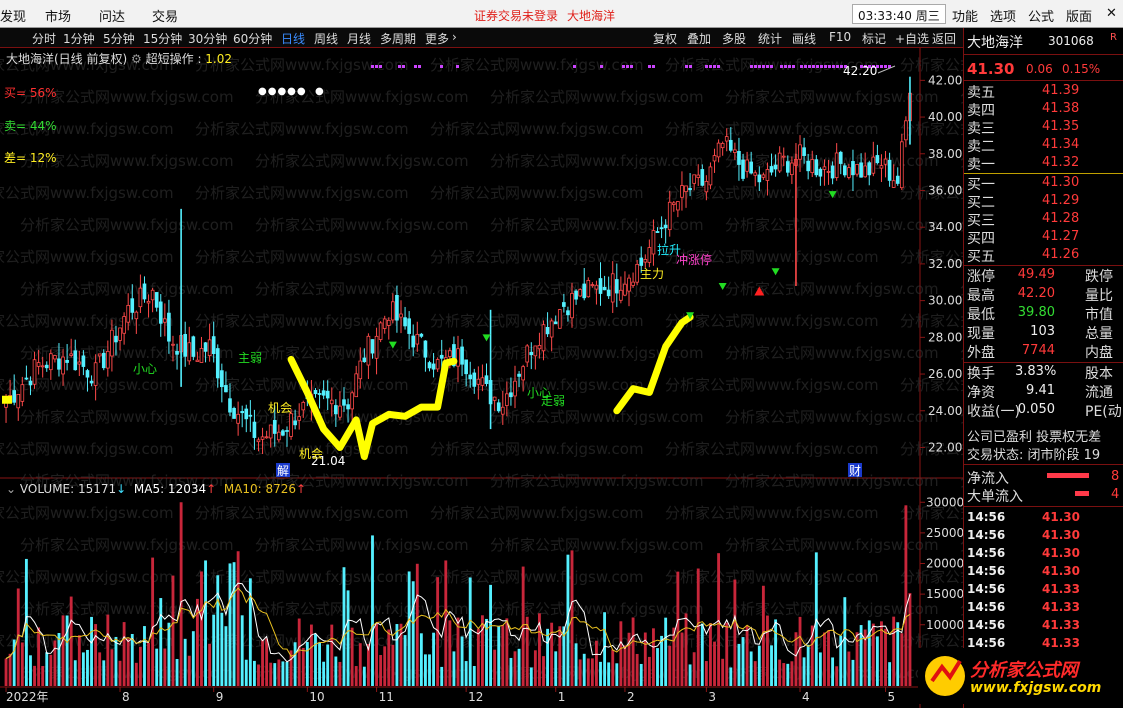 Image resolution: width=1123 pixels, height=708 pixels. Describe the element at coordinates (945, 374) in the screenshot. I see `price-tick-label: 26.00` at that location.